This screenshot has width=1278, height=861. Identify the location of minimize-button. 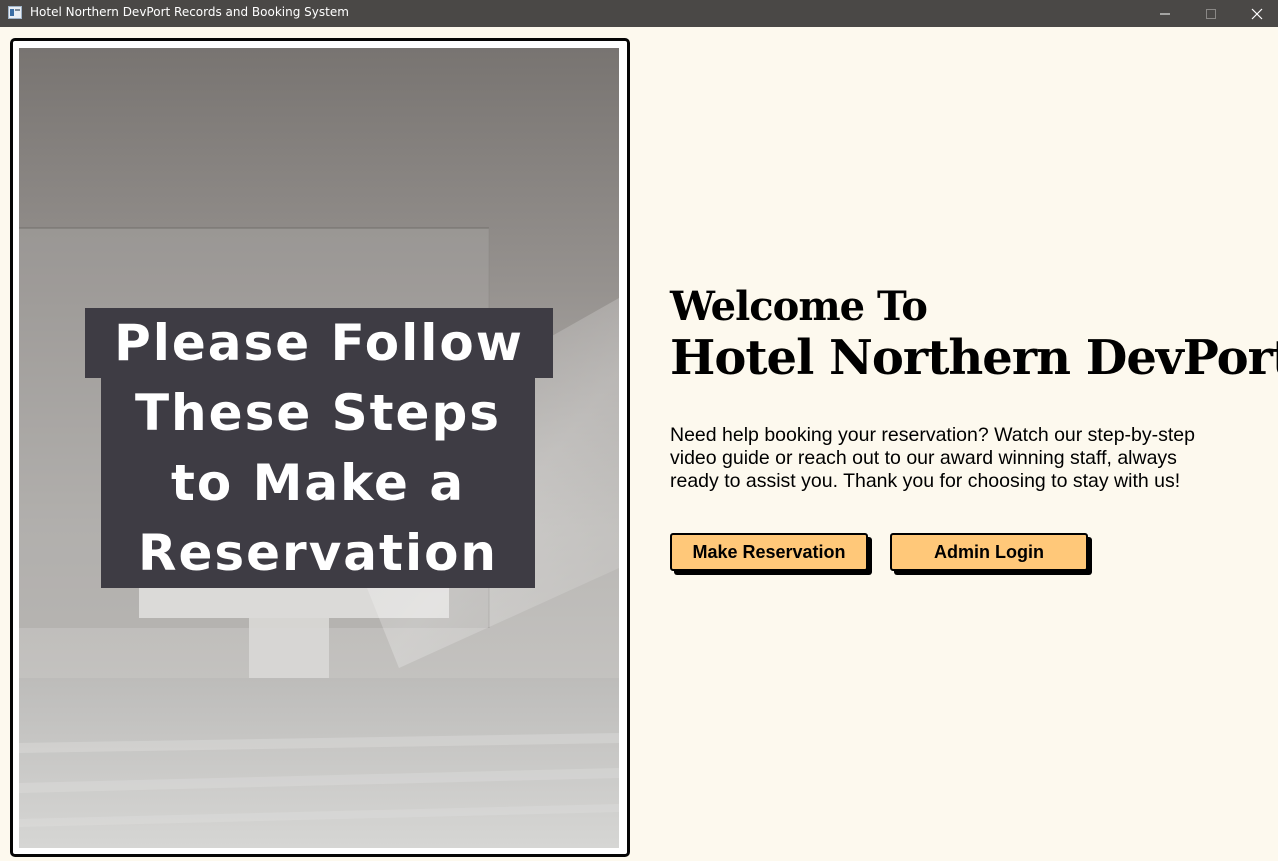
(1165, 13).